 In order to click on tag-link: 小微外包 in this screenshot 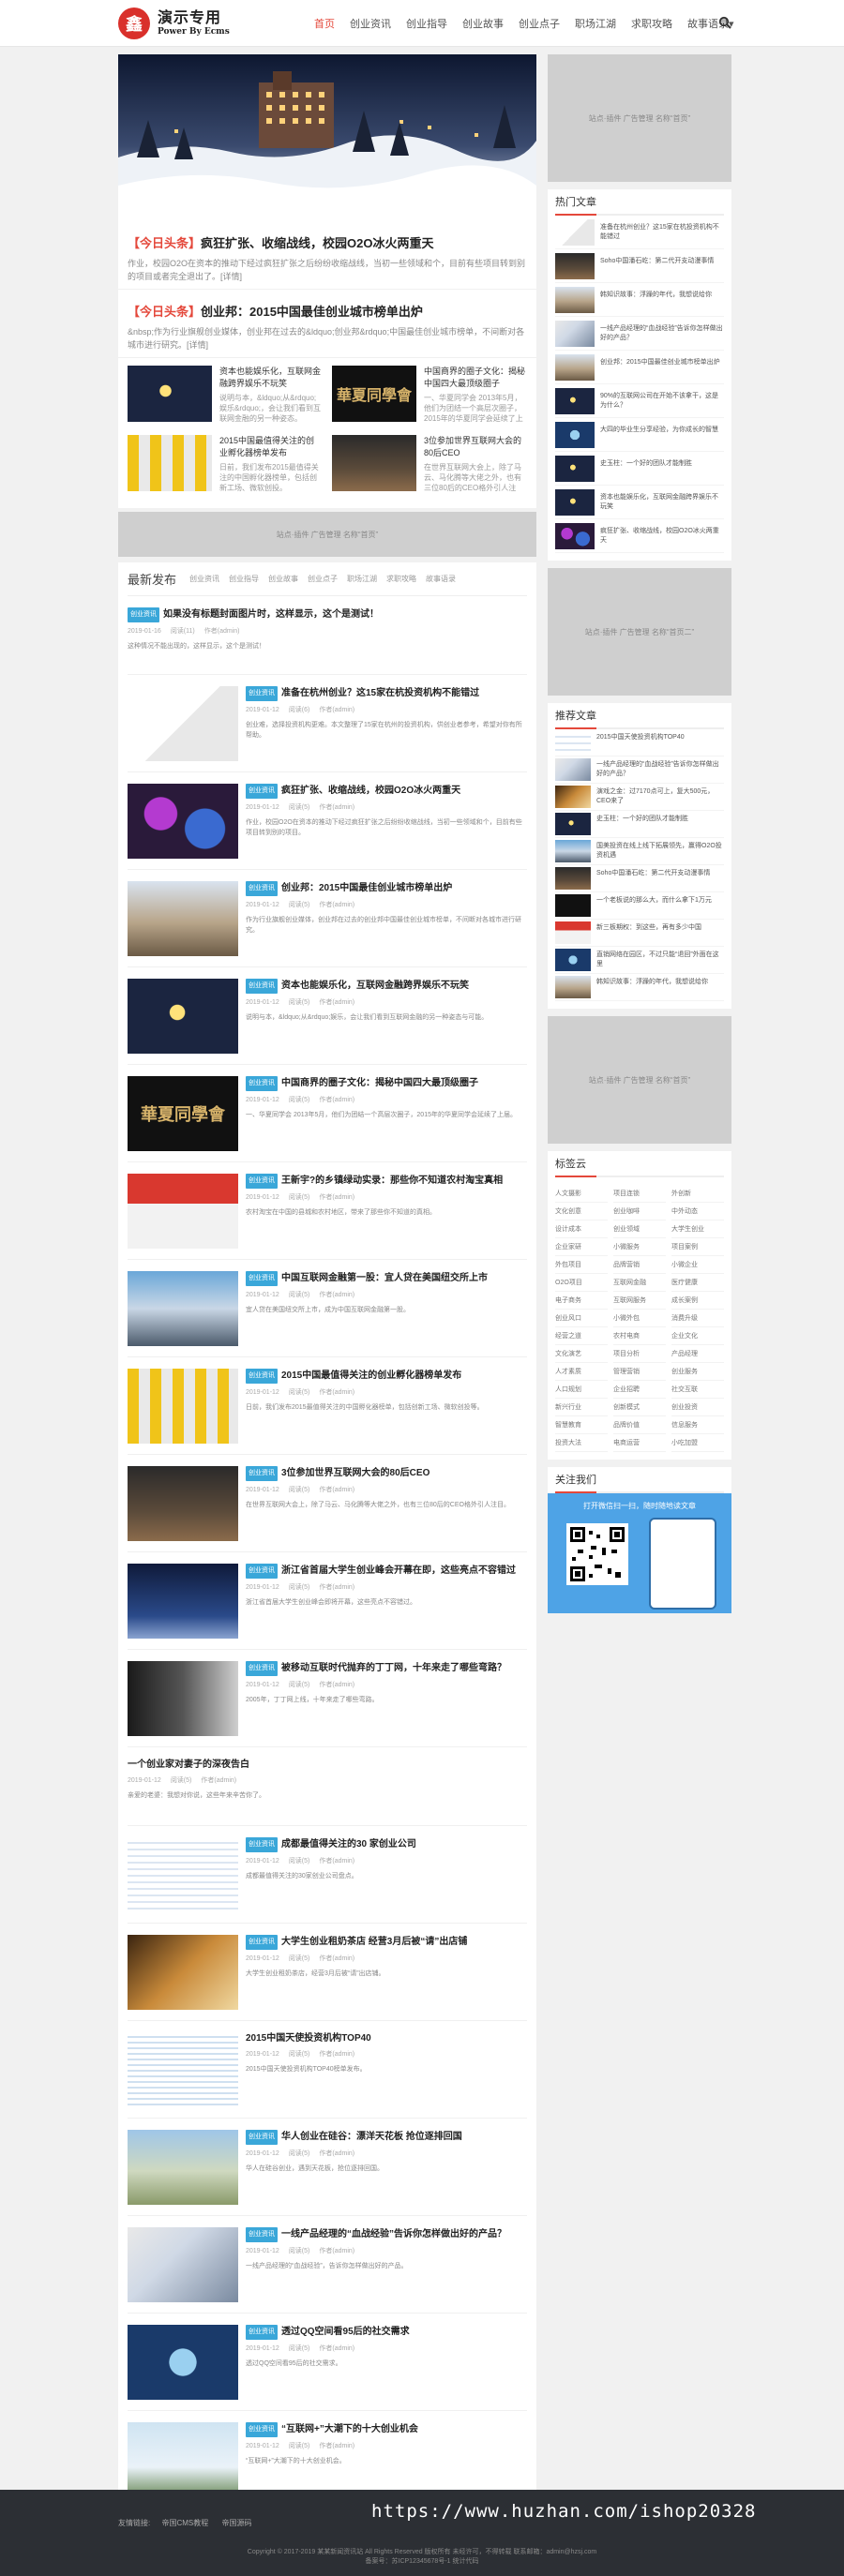, I will do `click(639, 1319)`.